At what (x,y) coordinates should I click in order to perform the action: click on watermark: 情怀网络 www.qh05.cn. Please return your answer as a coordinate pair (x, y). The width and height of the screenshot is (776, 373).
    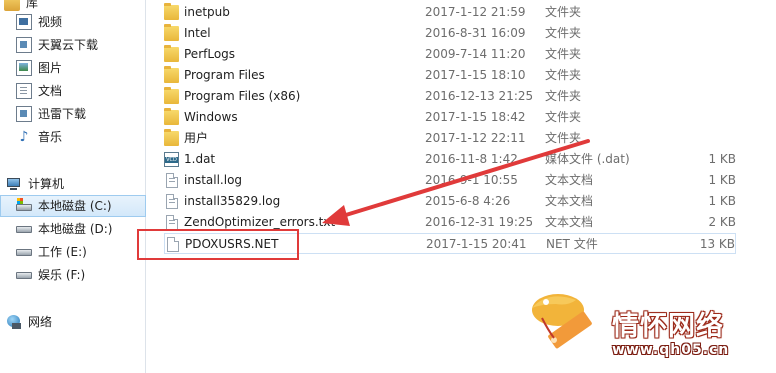
    Looking at the image, I should click on (647, 330).